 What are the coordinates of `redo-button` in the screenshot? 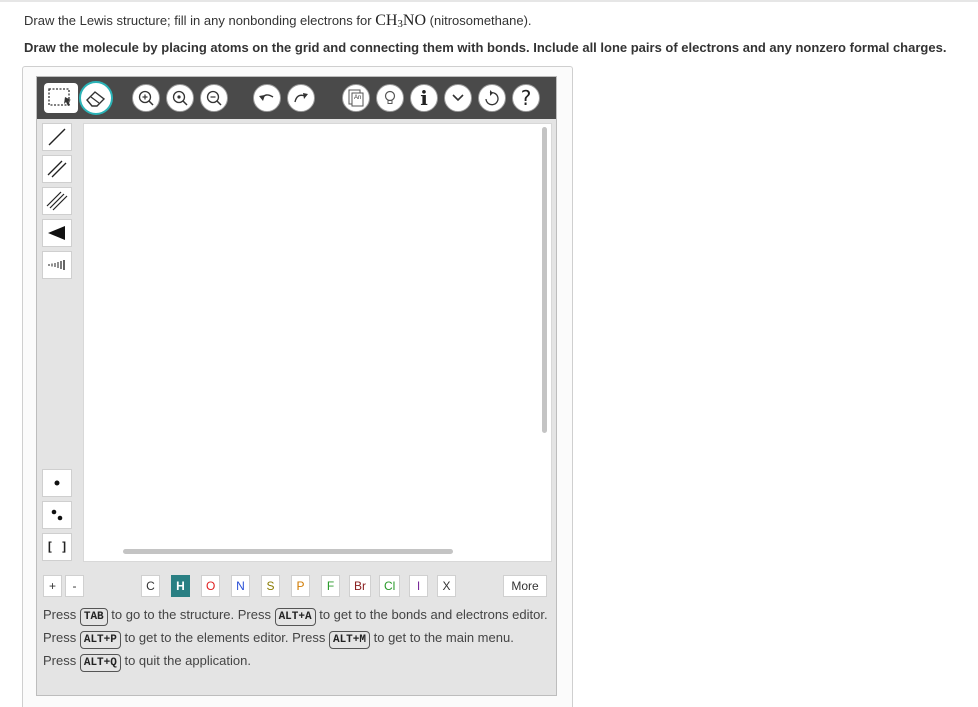 It's located at (301, 98).